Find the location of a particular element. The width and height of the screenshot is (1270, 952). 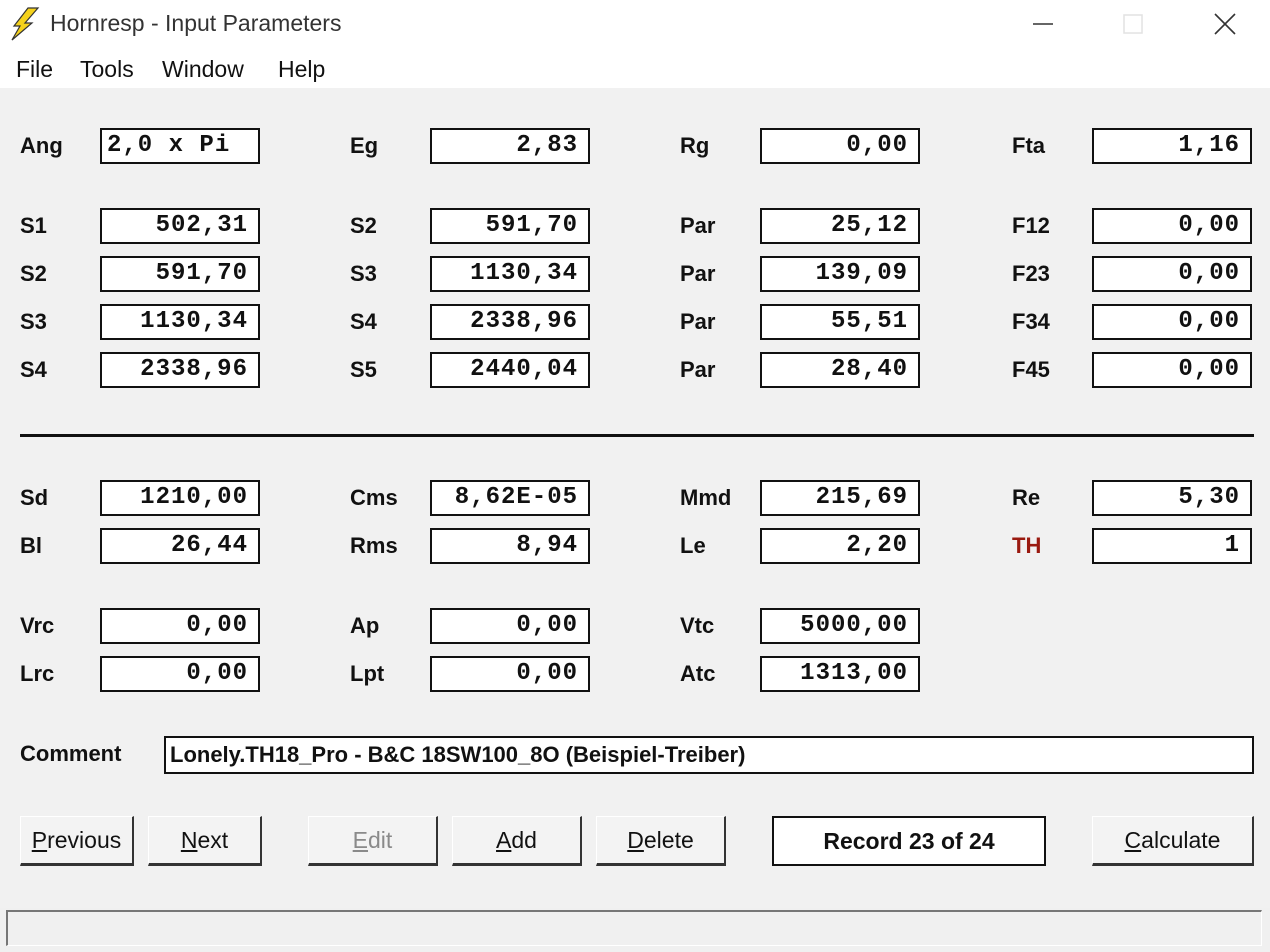

param-label-le: Le is located at coordinates (693, 545).